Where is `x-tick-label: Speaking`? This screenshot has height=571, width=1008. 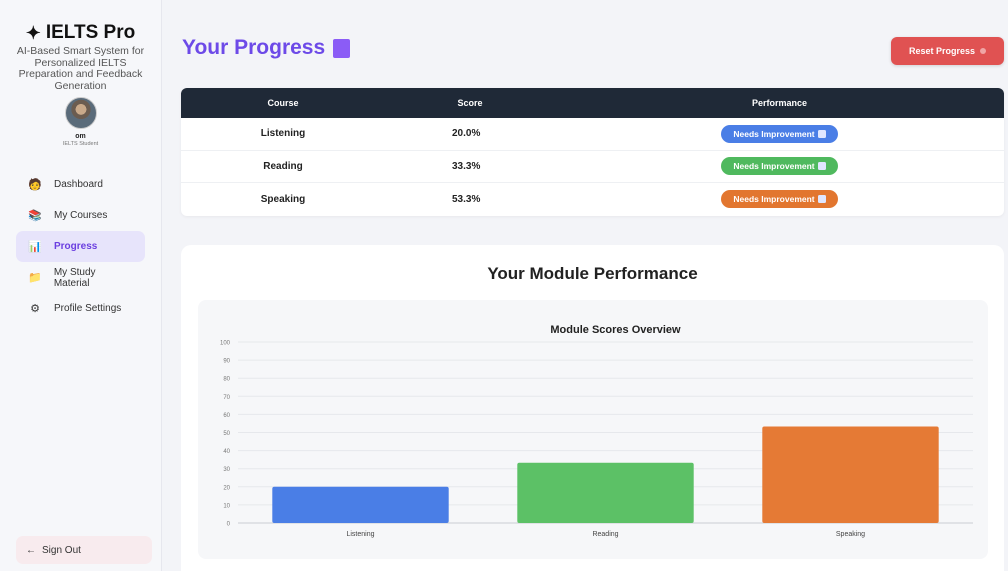 x-tick-label: Speaking is located at coordinates (850, 534).